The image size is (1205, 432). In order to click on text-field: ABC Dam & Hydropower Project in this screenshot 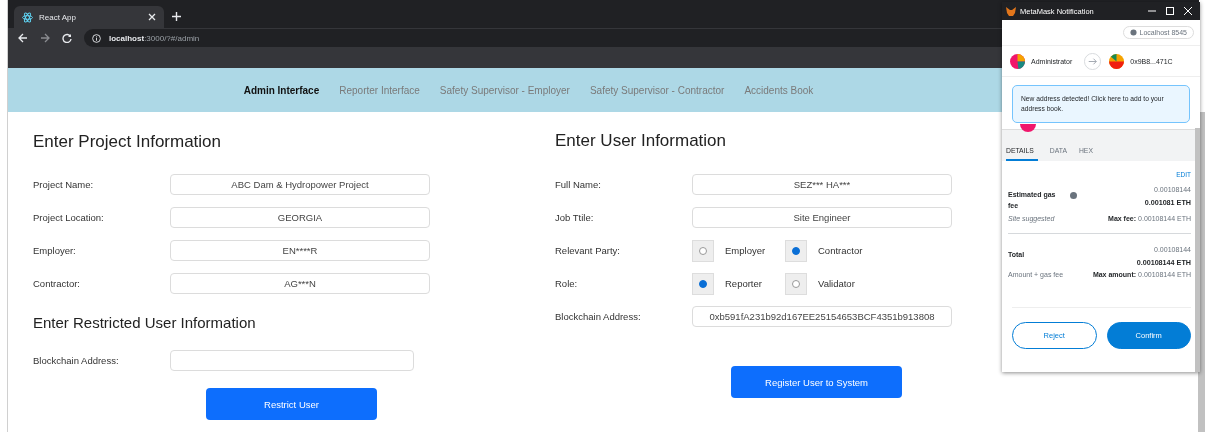, I will do `click(300, 184)`.